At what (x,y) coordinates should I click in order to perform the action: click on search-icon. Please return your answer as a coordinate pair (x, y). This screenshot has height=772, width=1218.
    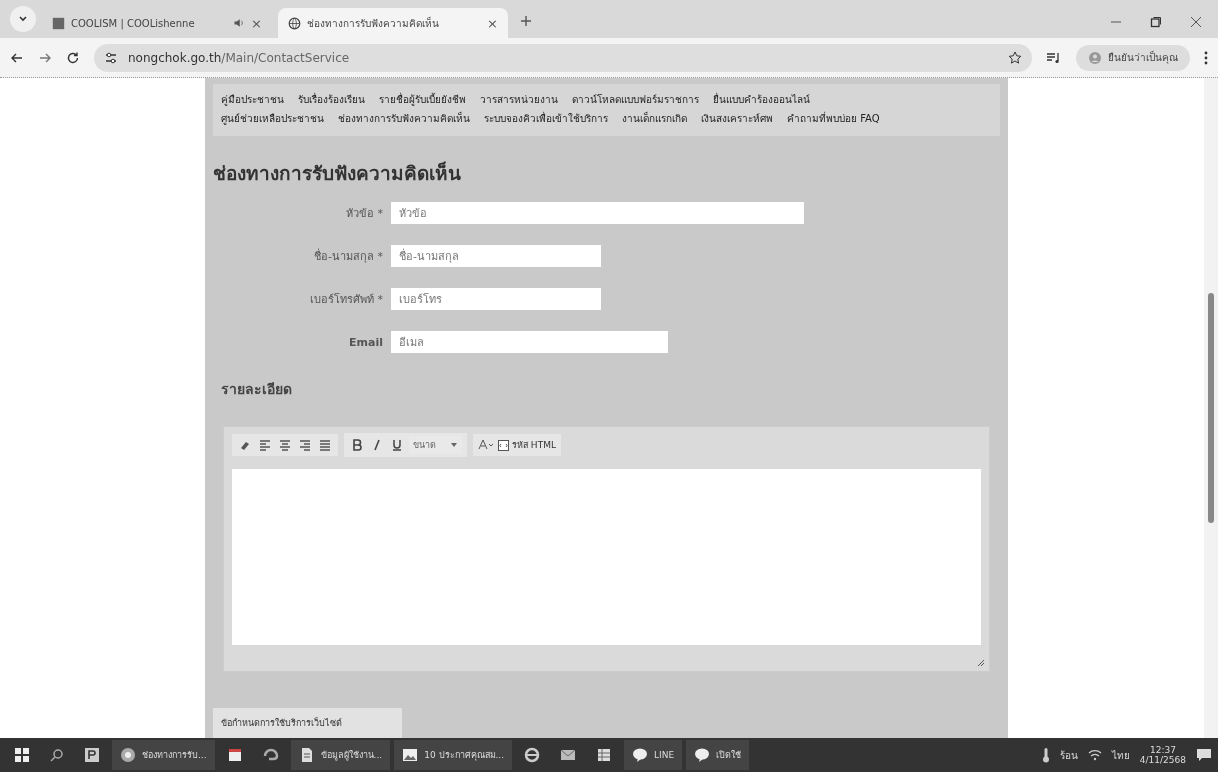
    Looking at the image, I should click on (57, 755).